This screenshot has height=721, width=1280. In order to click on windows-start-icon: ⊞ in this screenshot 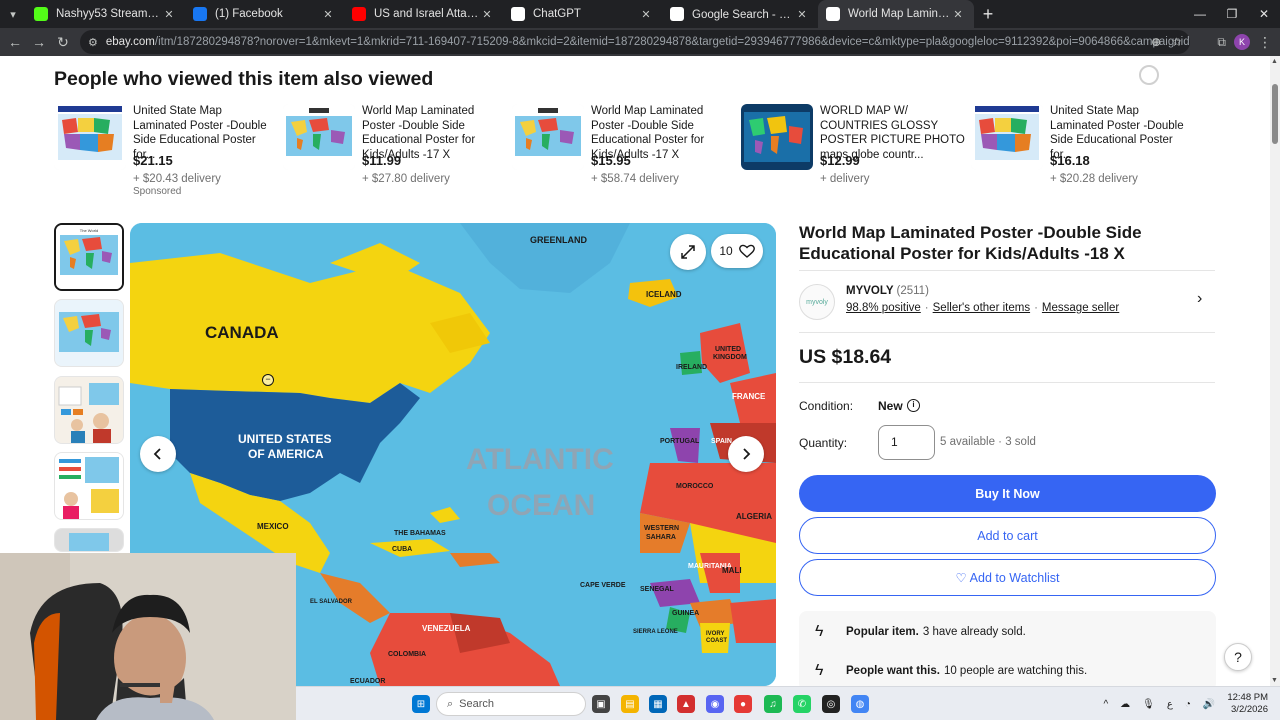, I will do `click(421, 704)`.